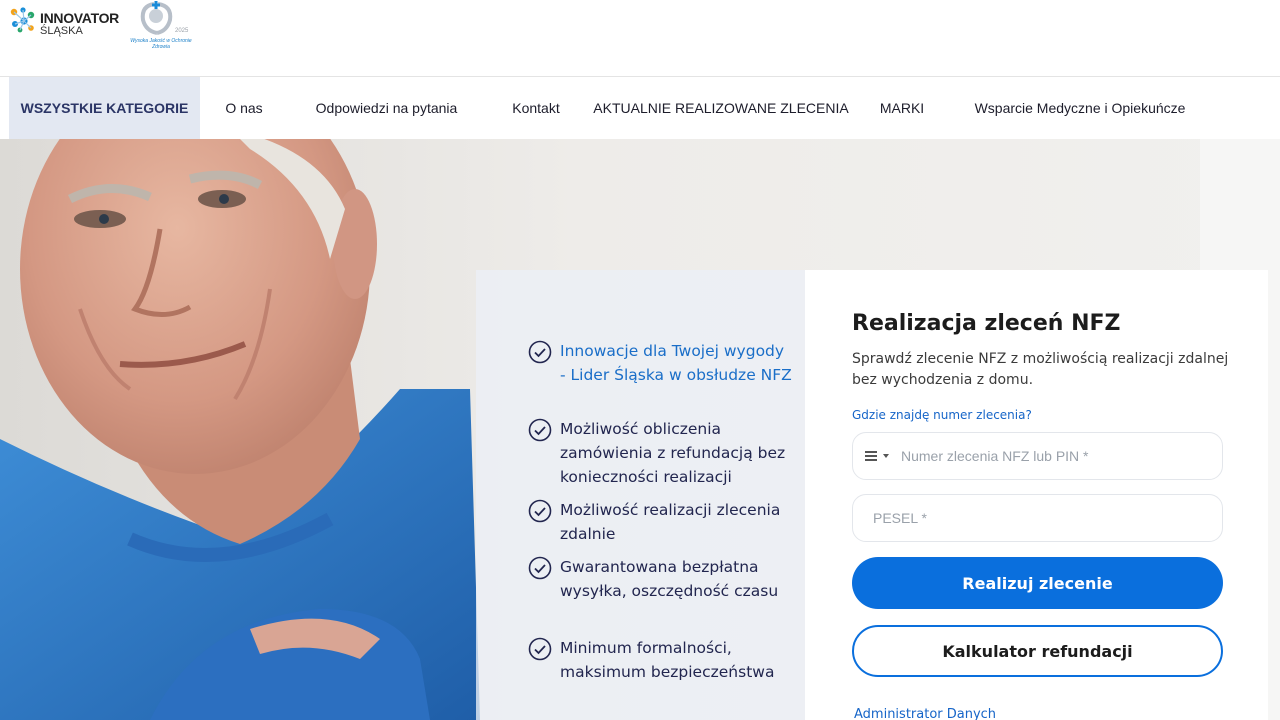  I want to click on form-title: Realizacja zleceń NFZ, so click(986, 323).